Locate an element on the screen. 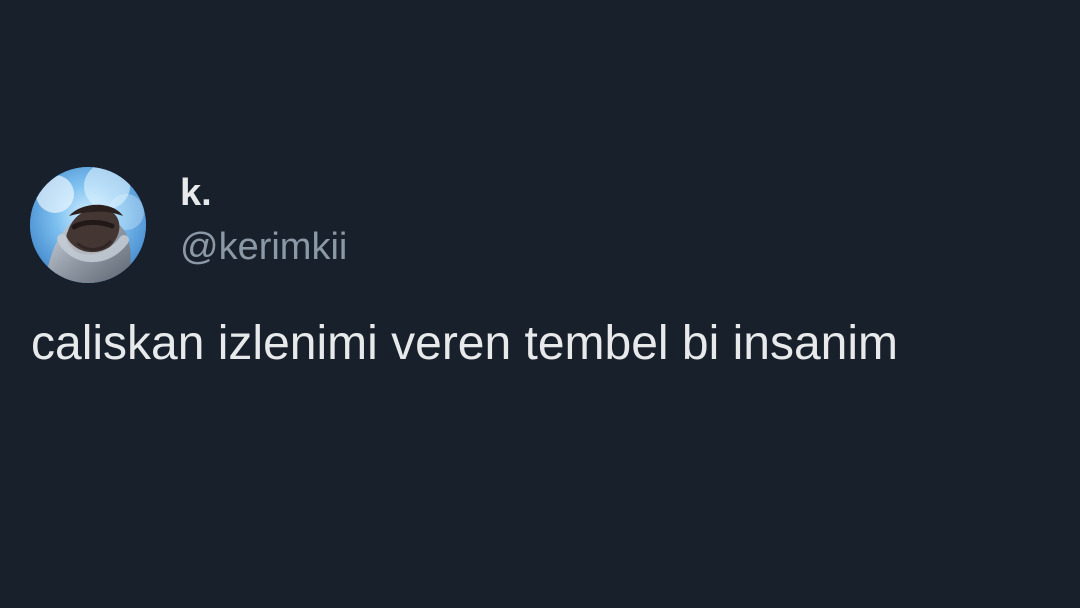  display-name: k. is located at coordinates (196, 193).